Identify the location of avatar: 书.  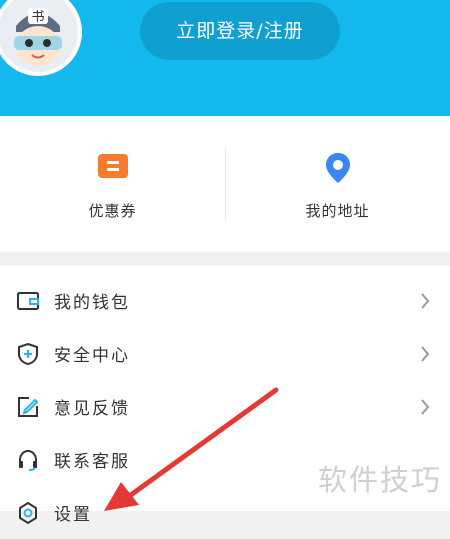
(41, 38).